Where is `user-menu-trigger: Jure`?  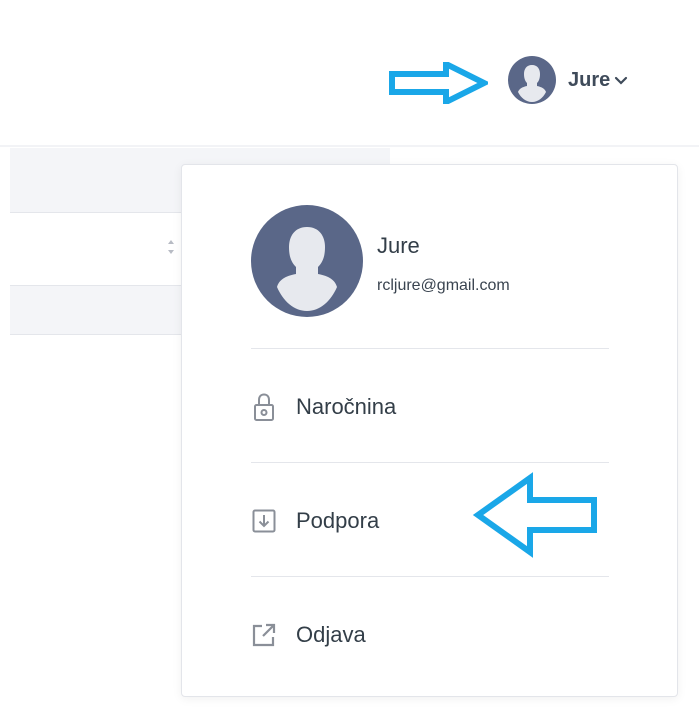 user-menu-trigger: Jure is located at coordinates (568, 80).